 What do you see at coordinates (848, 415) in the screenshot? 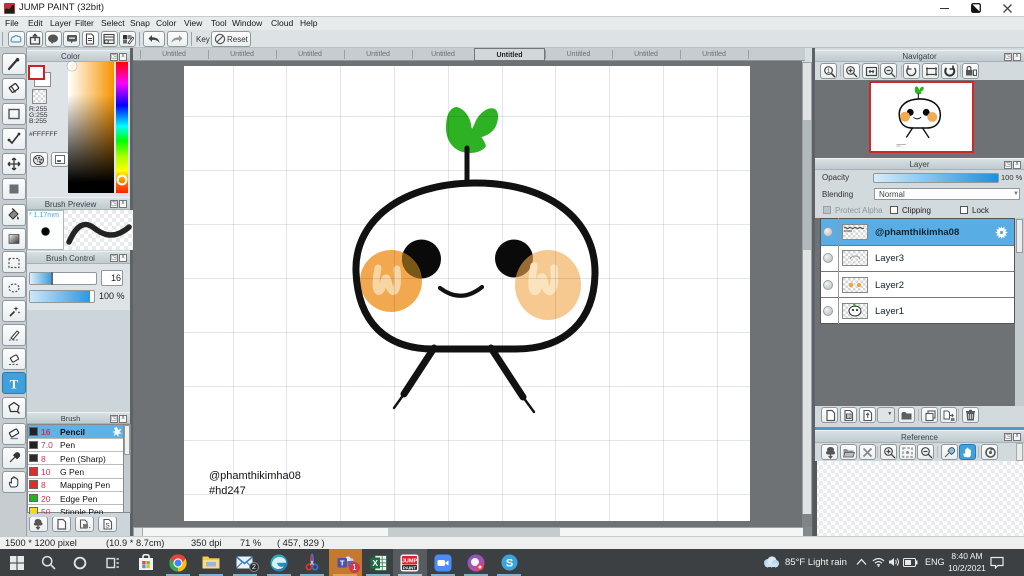
I see `svg-text: B` at bounding box center [848, 415].